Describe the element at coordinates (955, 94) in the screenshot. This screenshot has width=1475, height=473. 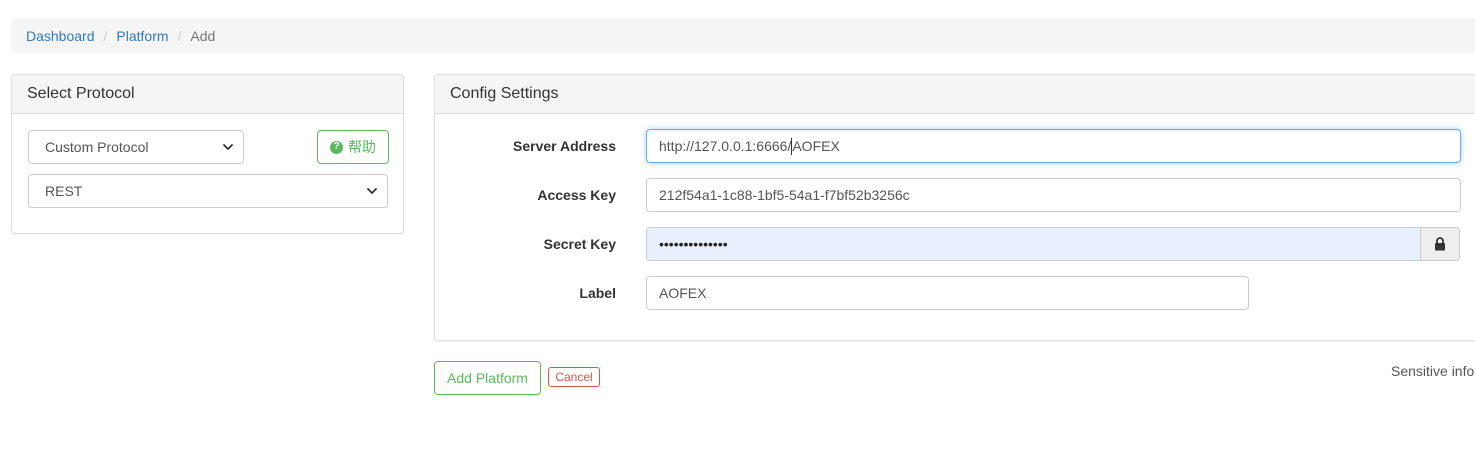
I see `config-settings-panel-title: Config Settings` at that location.